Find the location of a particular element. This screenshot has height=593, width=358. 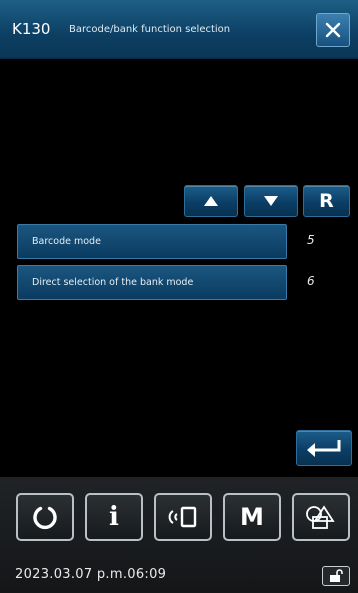

lock-button is located at coordinates (336, 576).